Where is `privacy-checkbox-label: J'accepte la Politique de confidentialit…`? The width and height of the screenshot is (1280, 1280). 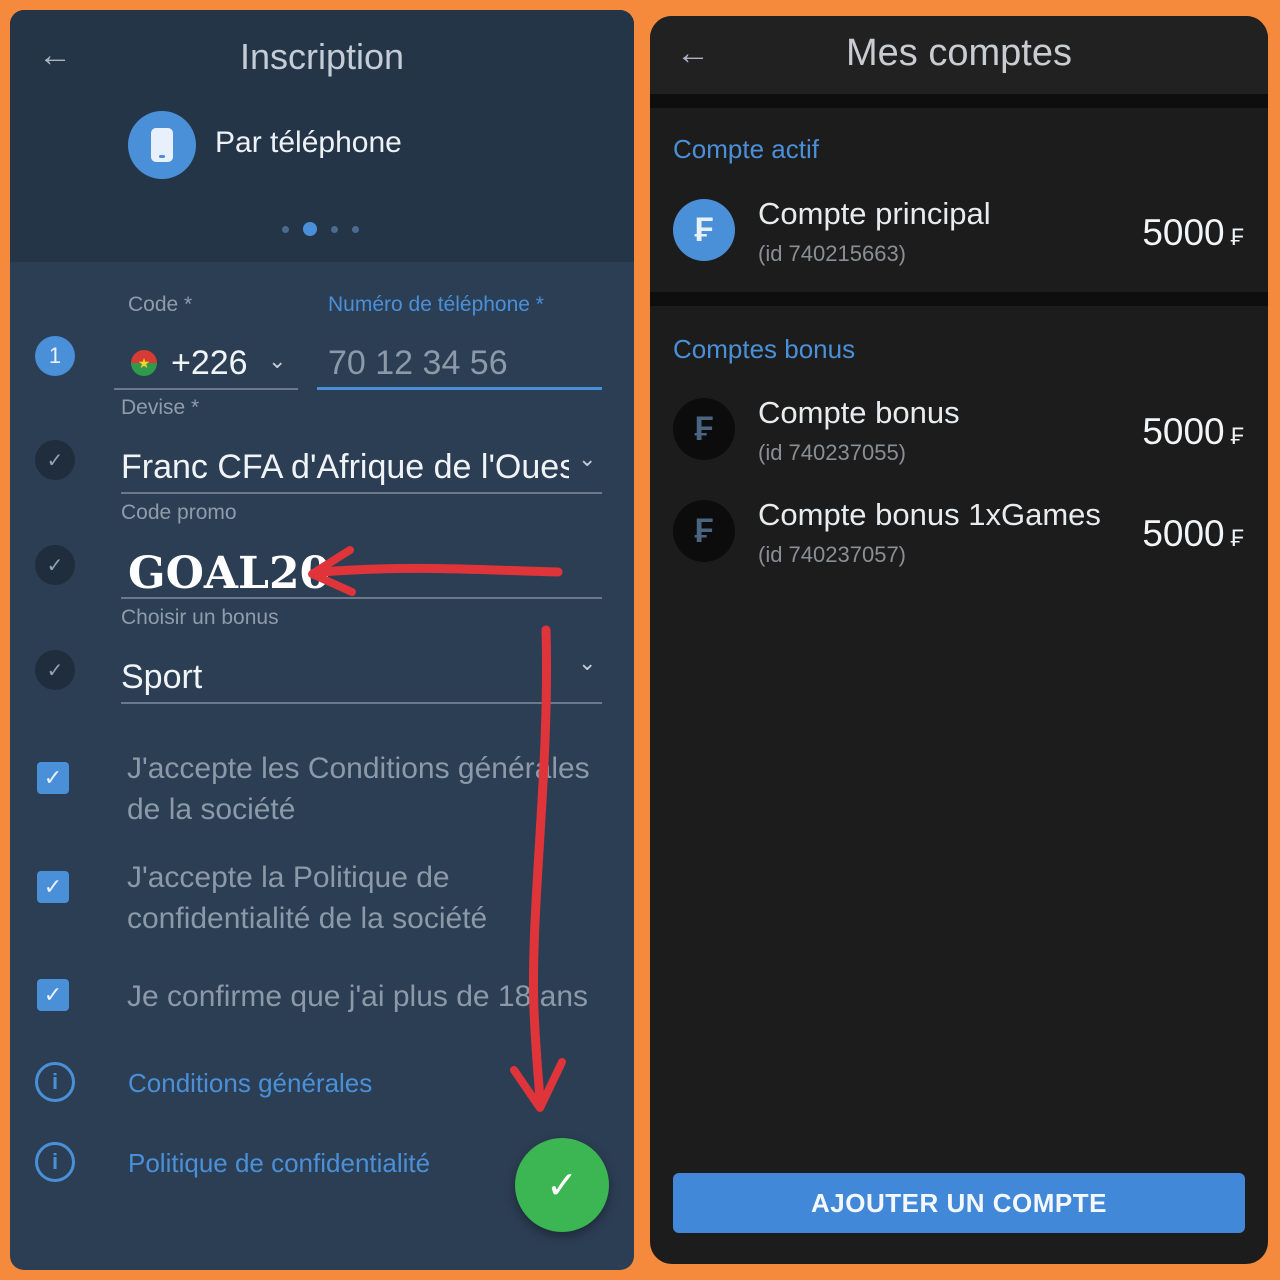
privacy-checkbox-label: J'accepte la Politique de confidentialit… is located at coordinates (372, 898).